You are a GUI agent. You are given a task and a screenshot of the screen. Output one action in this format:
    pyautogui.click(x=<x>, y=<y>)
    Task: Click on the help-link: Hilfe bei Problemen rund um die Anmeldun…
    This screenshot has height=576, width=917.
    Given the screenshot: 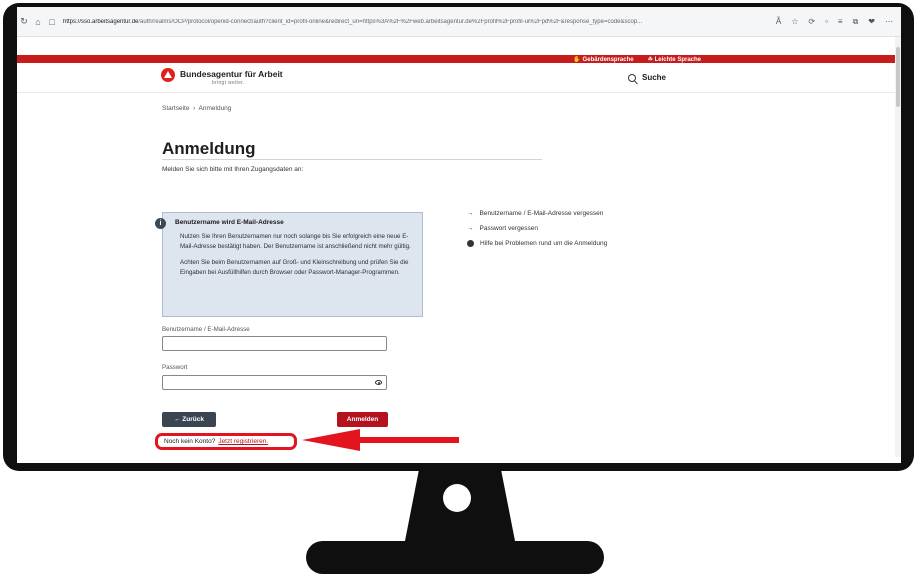 What is the action you would take?
    pyautogui.click(x=537, y=243)
    